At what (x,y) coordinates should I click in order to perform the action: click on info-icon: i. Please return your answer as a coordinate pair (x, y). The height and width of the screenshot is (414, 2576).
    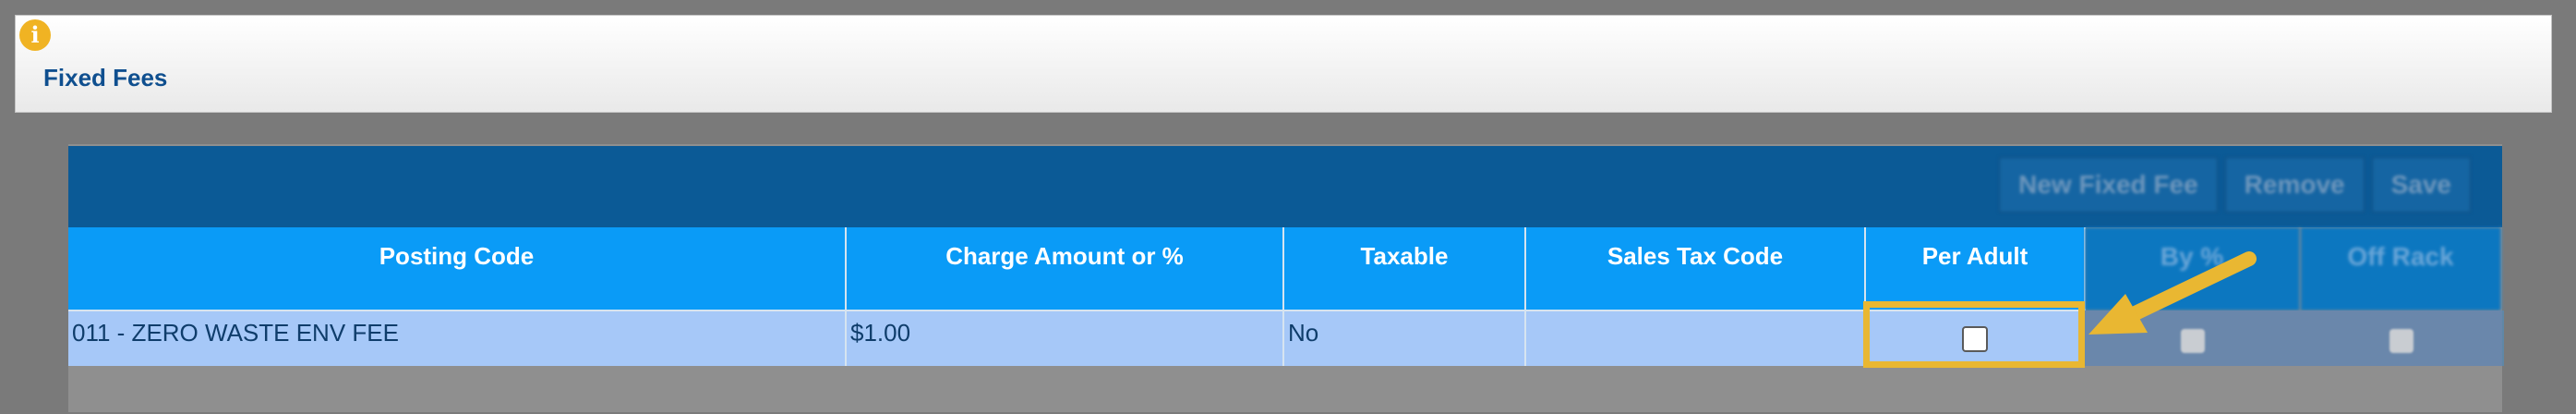
    Looking at the image, I should click on (35, 35).